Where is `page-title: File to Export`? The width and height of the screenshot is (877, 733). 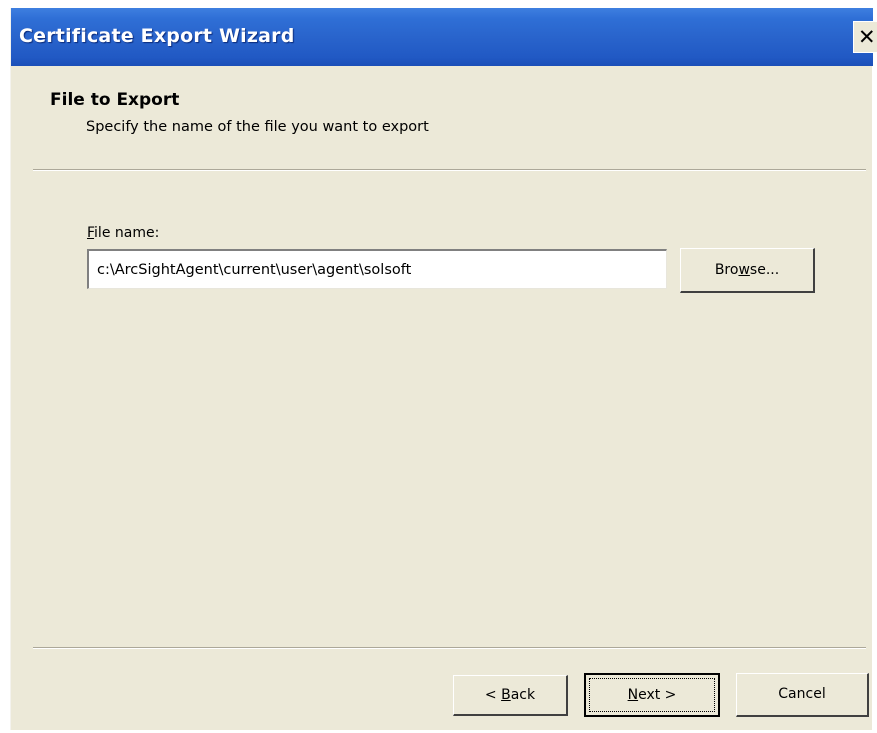 page-title: File to Export is located at coordinates (115, 100).